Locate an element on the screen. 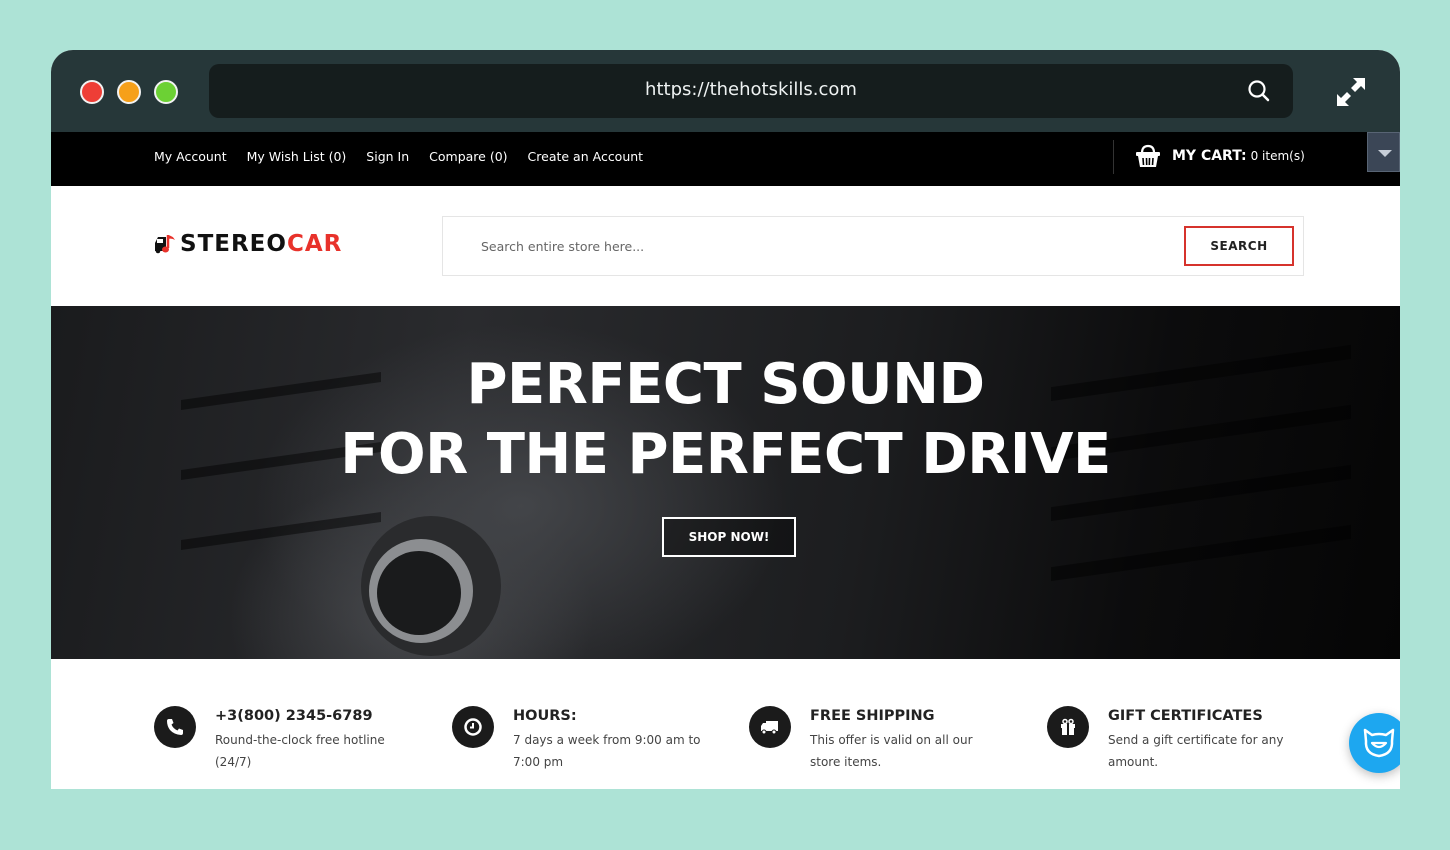  address-bar: https://thehotskills.com is located at coordinates (751, 91).